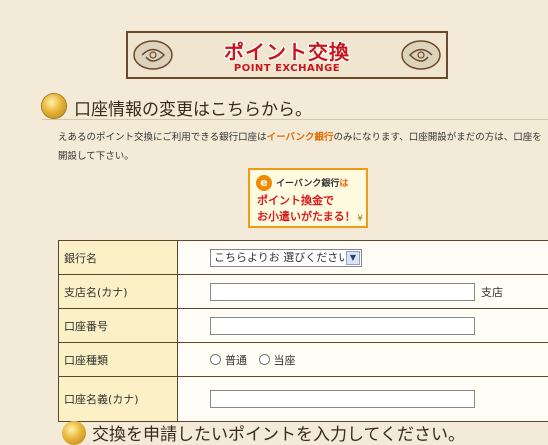 This screenshot has height=445, width=548. Describe the element at coordinates (215, 359) in the screenshot. I see `account-type-ordinary-radio` at that location.